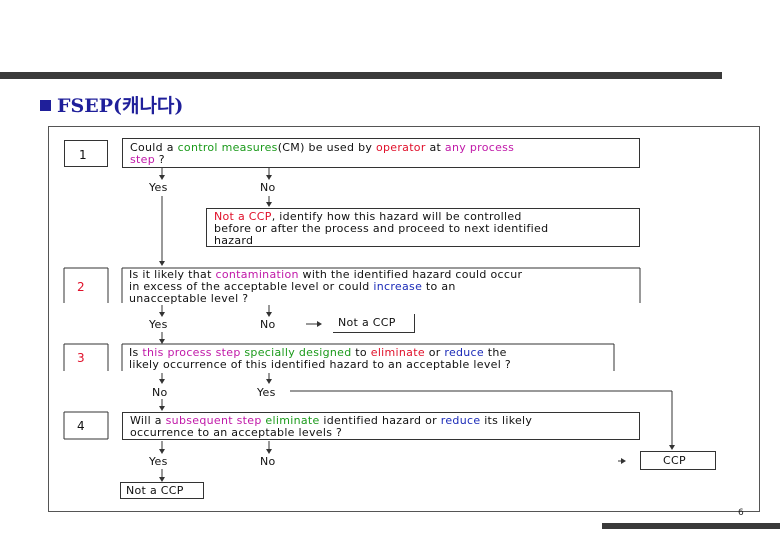  Describe the element at coordinates (158, 187) in the screenshot. I see `step-1-yes-label: Yes` at that location.